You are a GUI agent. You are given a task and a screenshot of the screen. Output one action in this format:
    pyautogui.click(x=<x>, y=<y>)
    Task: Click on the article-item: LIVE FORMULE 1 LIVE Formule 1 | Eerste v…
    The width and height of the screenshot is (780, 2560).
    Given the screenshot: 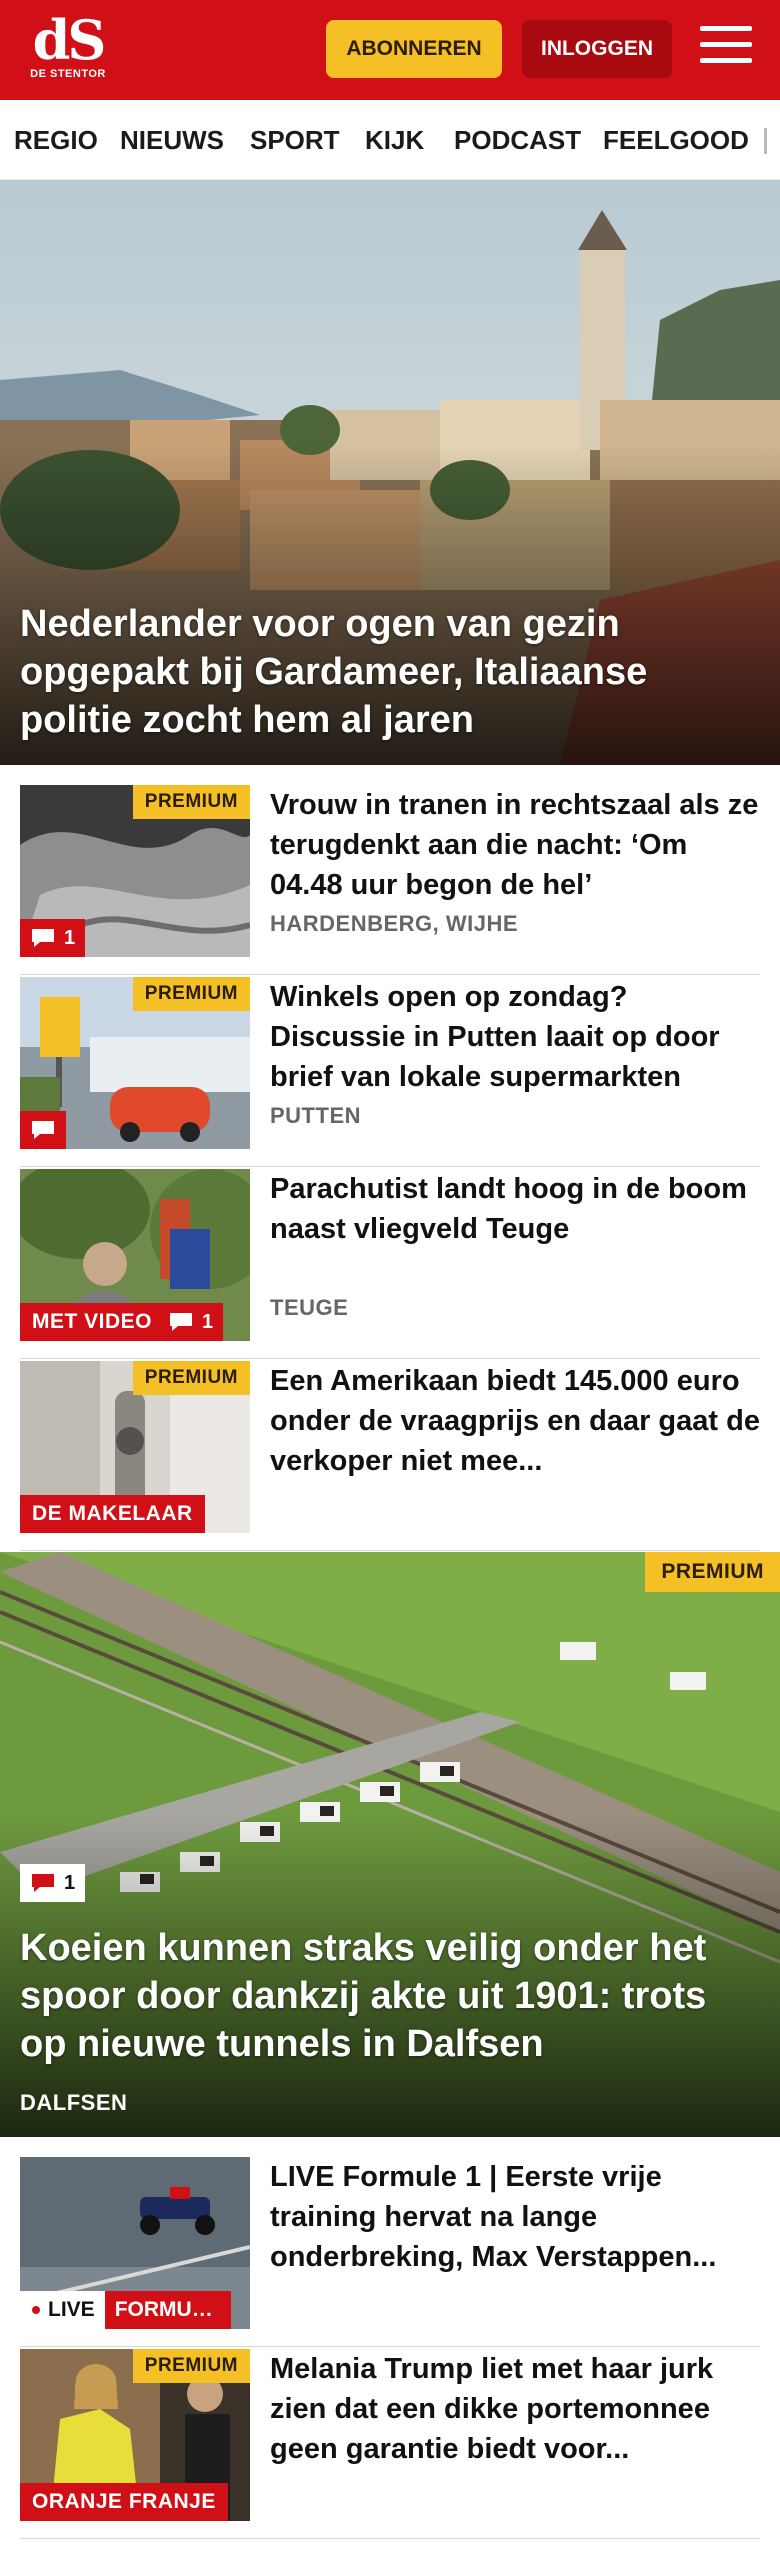 What is the action you would take?
    pyautogui.click(x=390, y=2252)
    